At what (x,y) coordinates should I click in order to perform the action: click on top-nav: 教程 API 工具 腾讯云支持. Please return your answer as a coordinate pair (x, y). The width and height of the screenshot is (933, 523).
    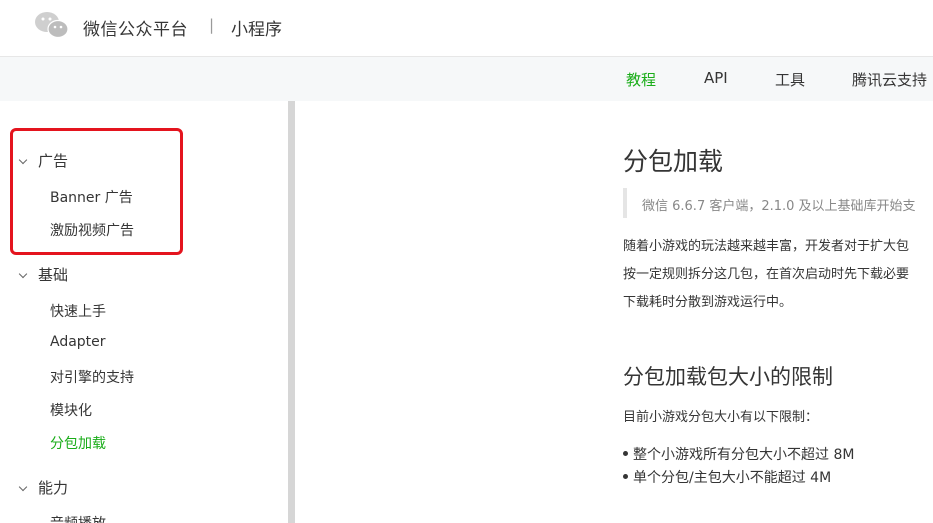
    Looking at the image, I should click on (466, 79).